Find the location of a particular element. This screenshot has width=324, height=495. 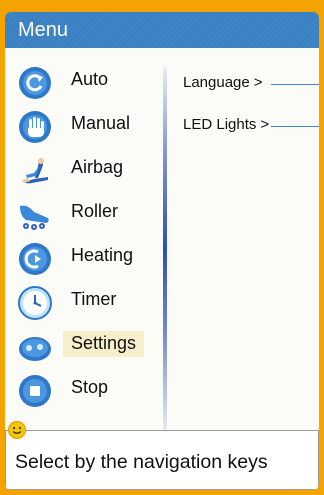

menu-title-bar: Menu is located at coordinates (162, 30).